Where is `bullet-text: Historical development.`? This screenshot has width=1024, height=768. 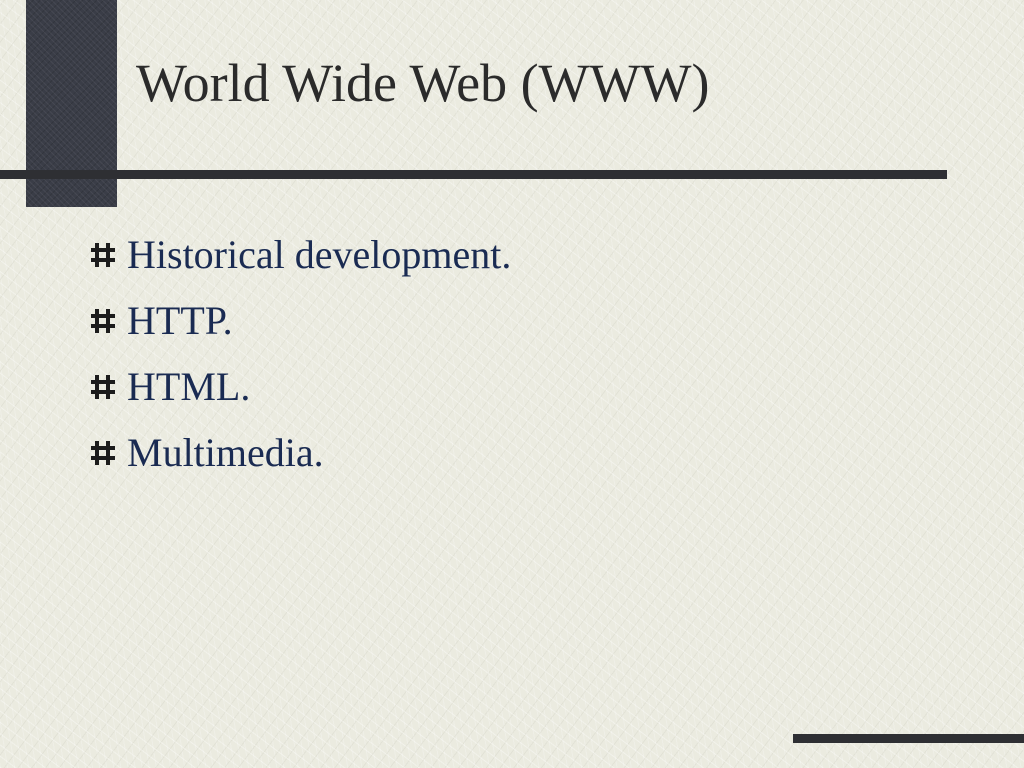
bullet-text: Historical development. is located at coordinates (319, 254).